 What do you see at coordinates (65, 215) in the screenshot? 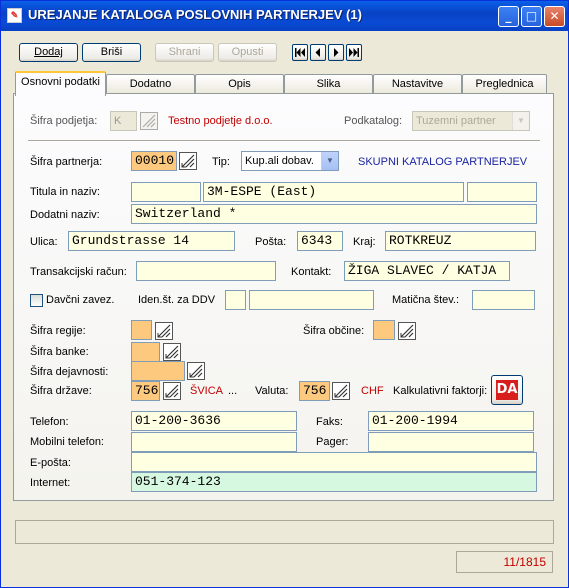
I see `additional-name-label: Dodatni naziv:` at bounding box center [65, 215].